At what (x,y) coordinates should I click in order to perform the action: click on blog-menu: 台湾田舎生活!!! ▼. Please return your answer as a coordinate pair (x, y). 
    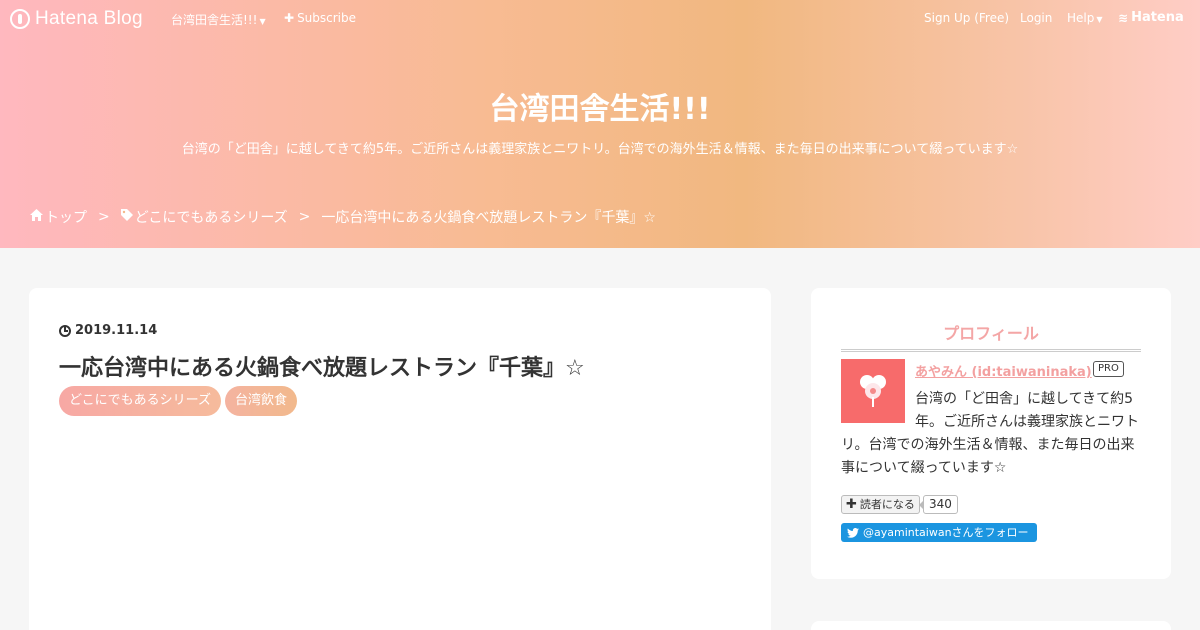
    Looking at the image, I should click on (218, 19).